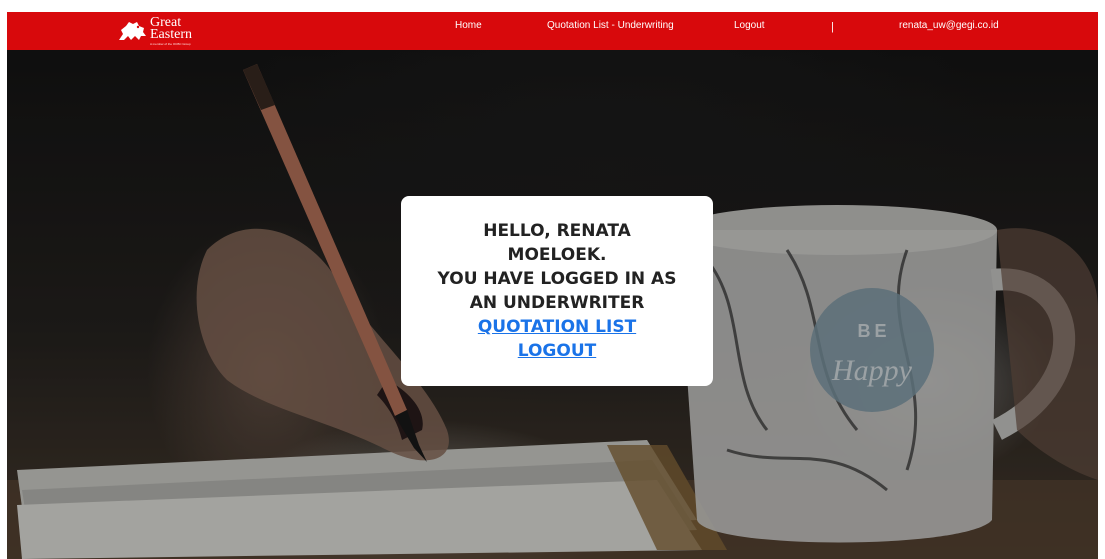 The height and width of the screenshot is (559, 1105). What do you see at coordinates (557, 243) in the screenshot?
I see `greeting-line-name: HELLO, RENATA MOELOEK.` at bounding box center [557, 243].